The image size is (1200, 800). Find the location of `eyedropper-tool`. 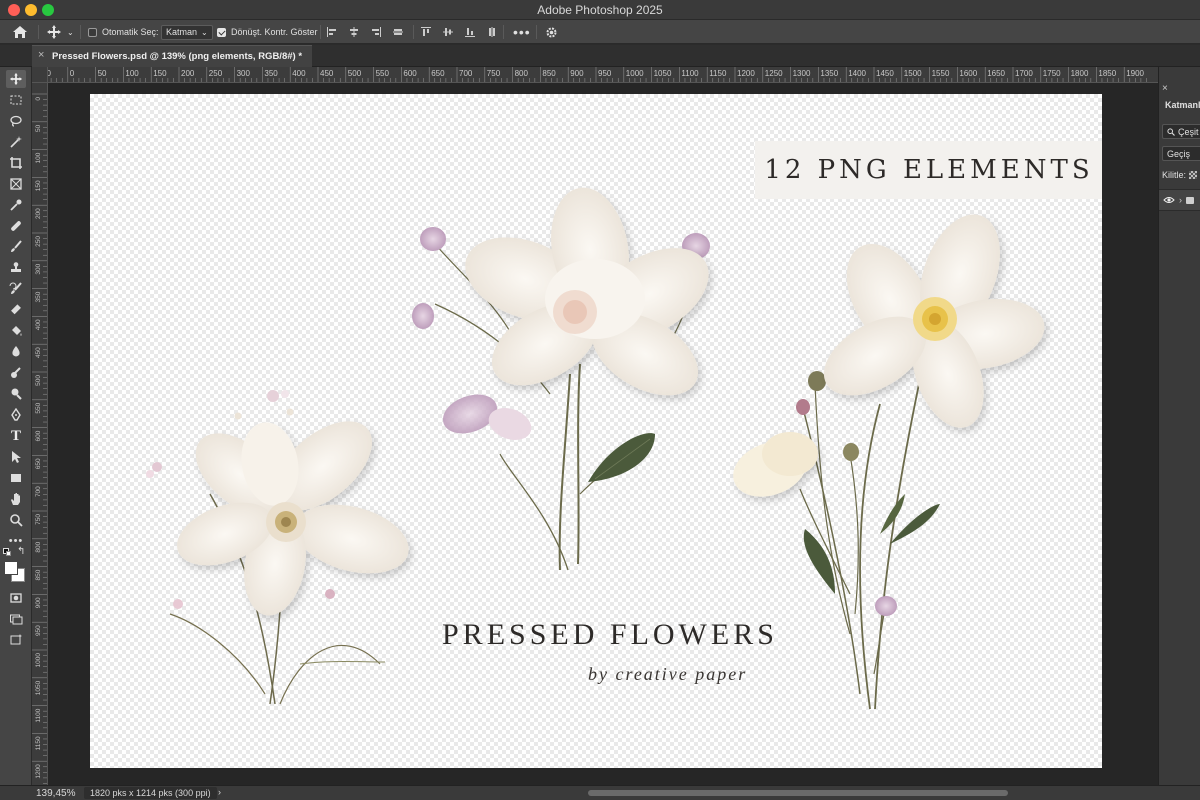

eyedropper-tool is located at coordinates (16, 205).